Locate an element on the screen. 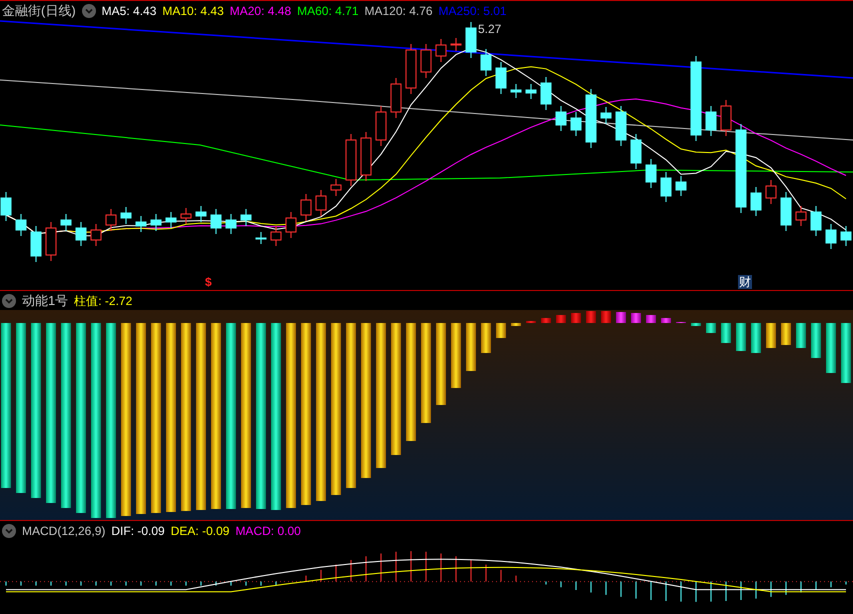 The height and width of the screenshot is (614, 853). indicator-title: 动能1号 is located at coordinates (45, 301).